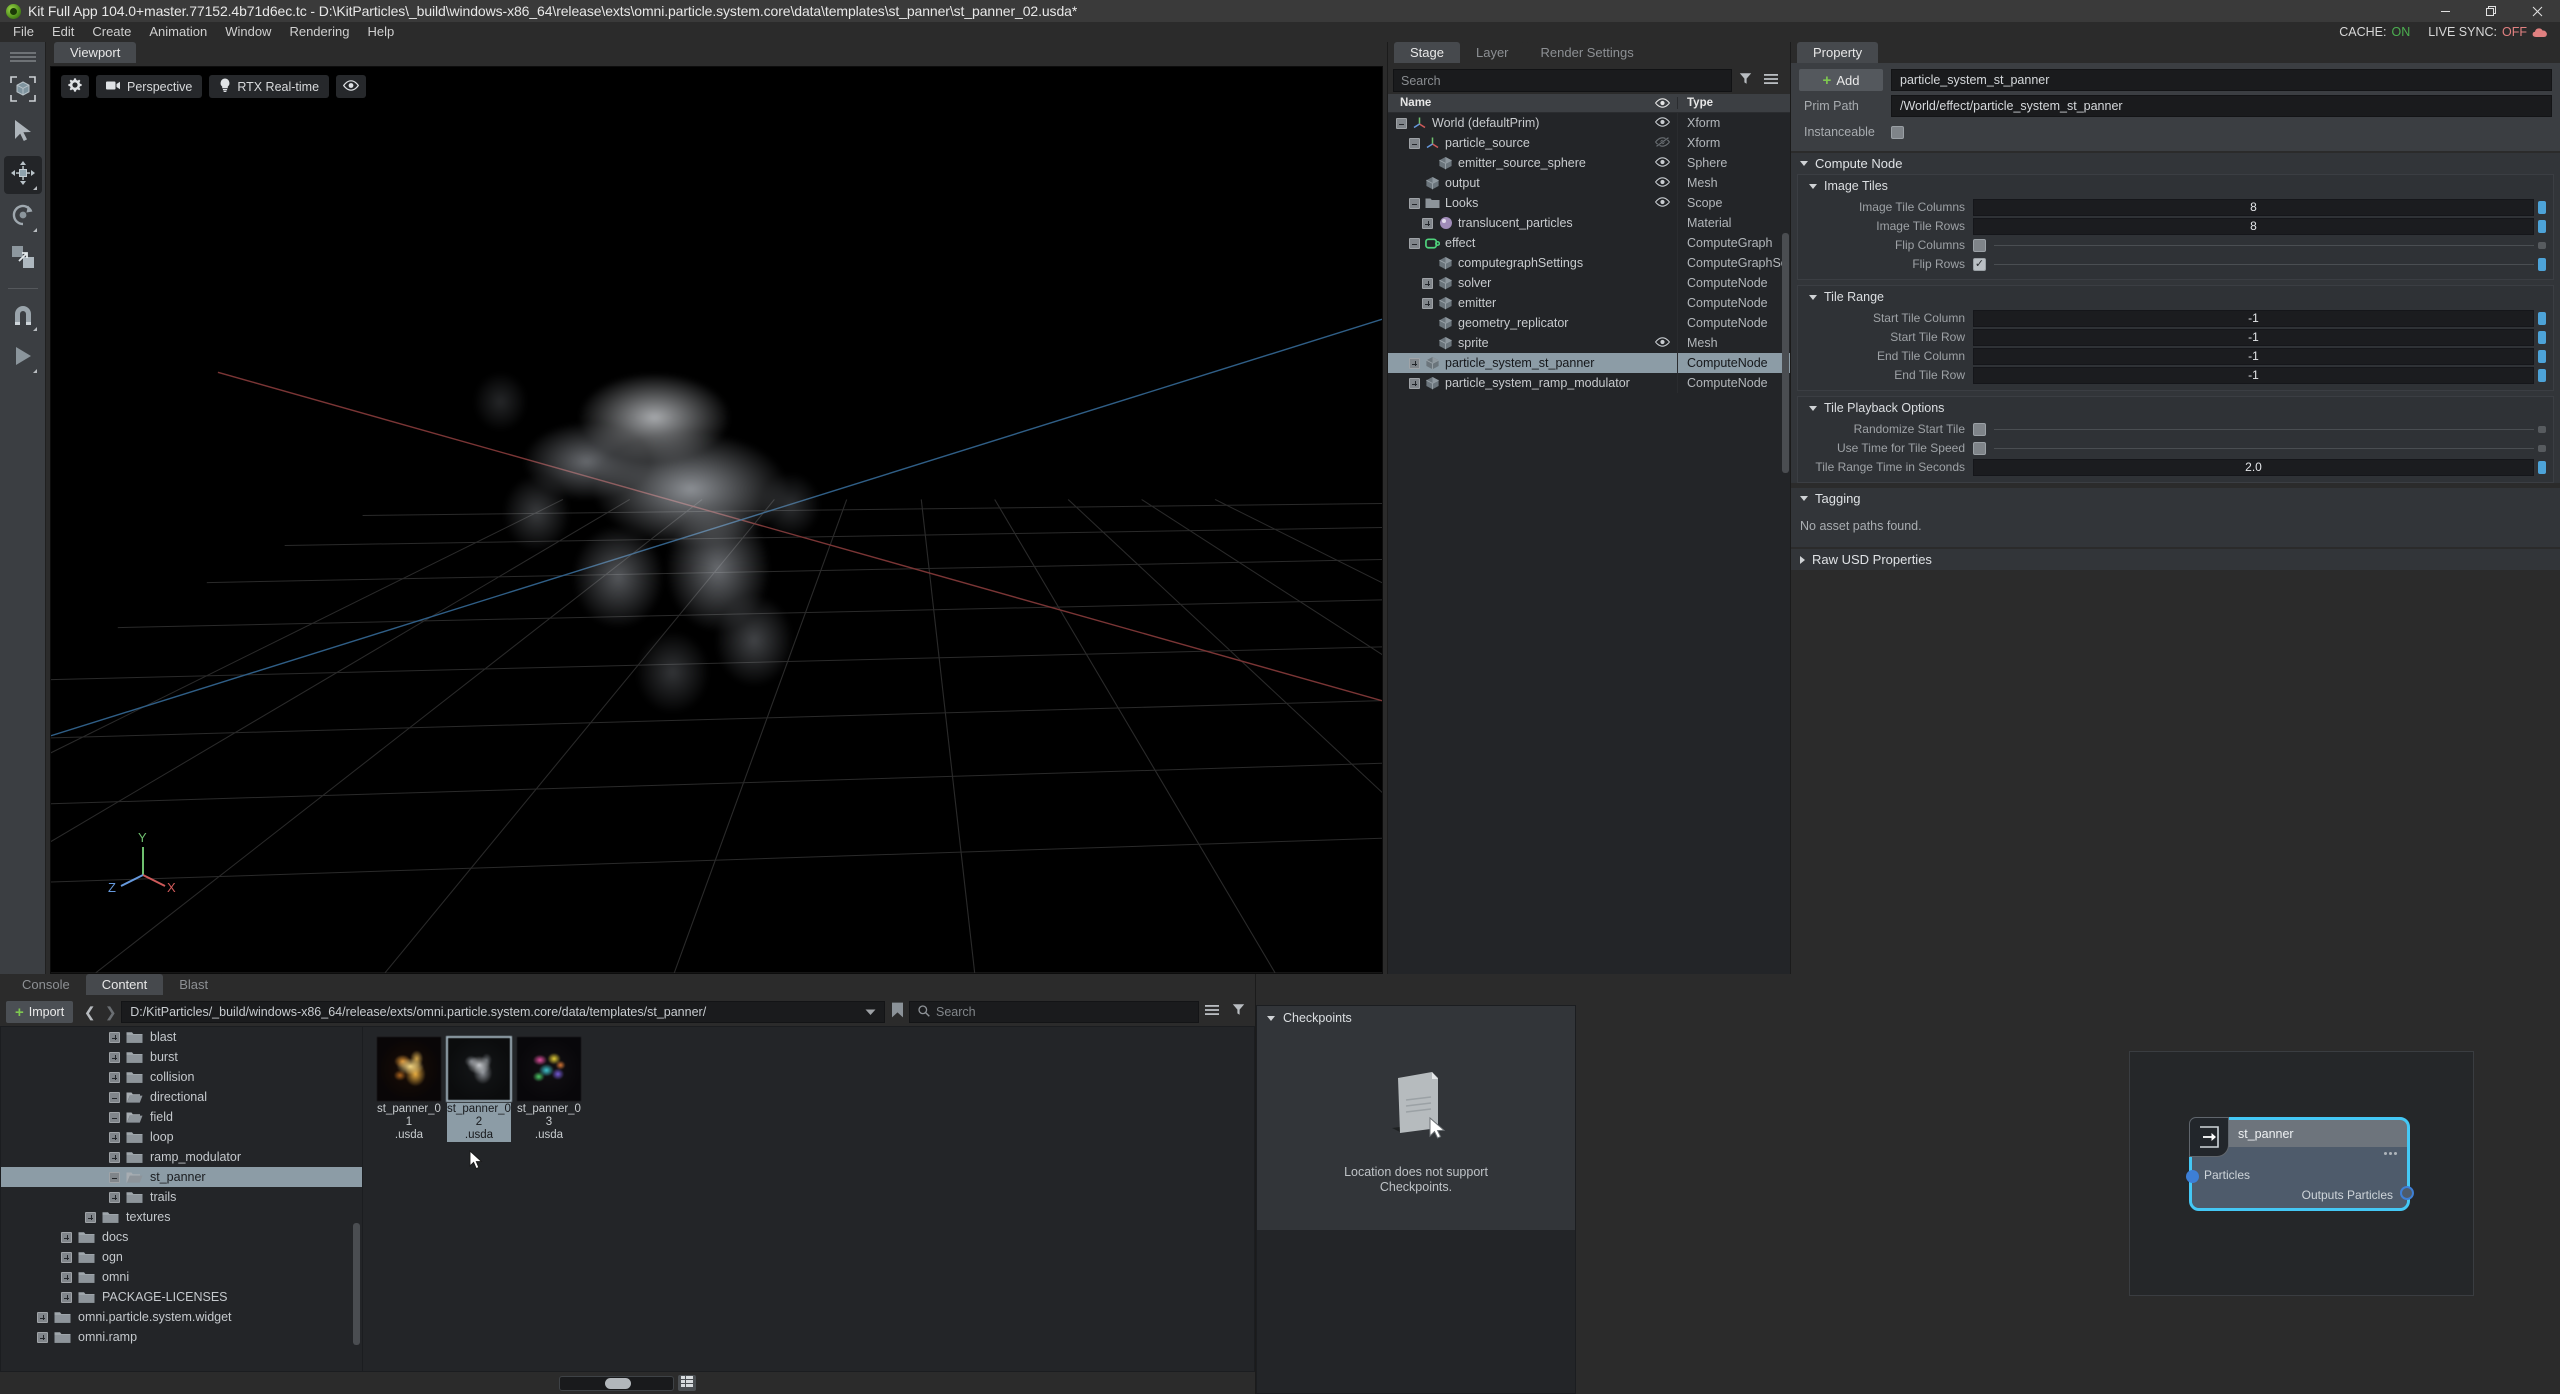 The image size is (2560, 1394). Describe the element at coordinates (409, 1089) in the screenshot. I see `thumbnail-st-panner-01: st_panner_01 .usda` at that location.